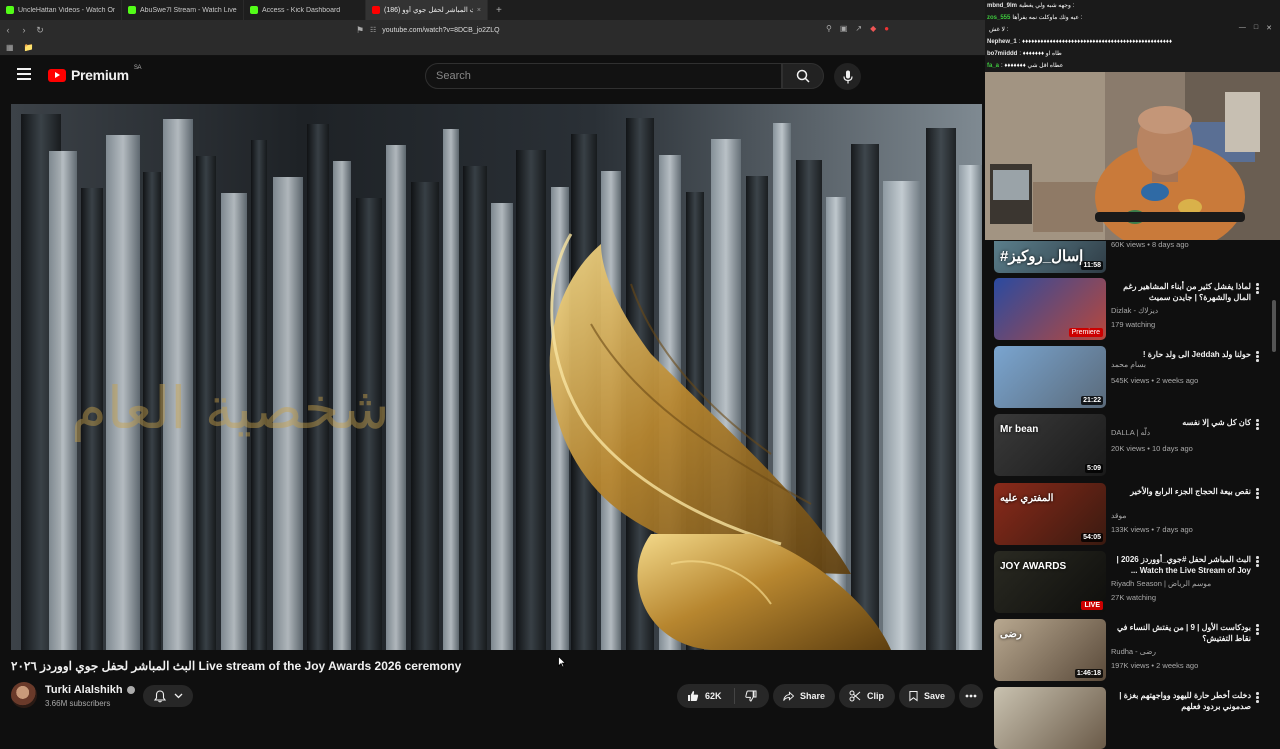  I want to click on folder-icon: 📁, so click(29, 47).